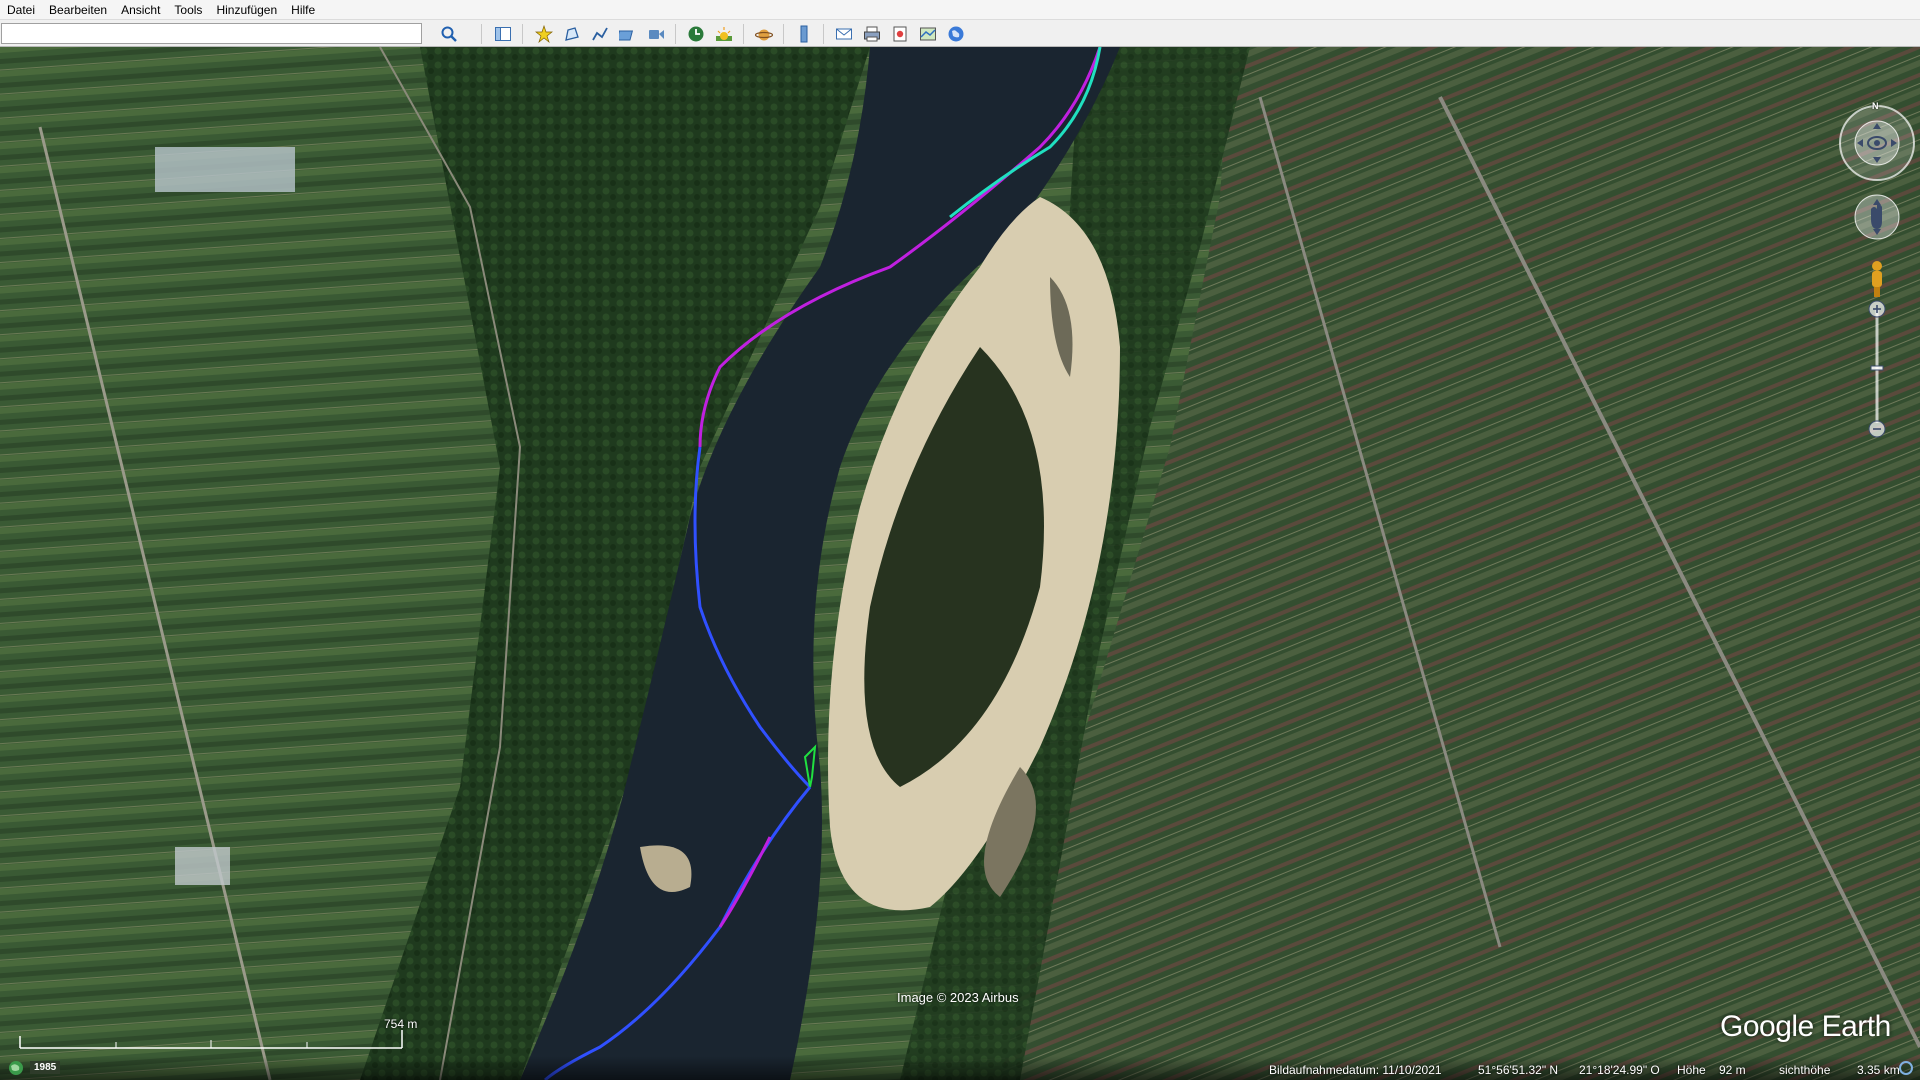 The height and width of the screenshot is (1080, 1920). I want to click on add-path-button, so click(600, 34).